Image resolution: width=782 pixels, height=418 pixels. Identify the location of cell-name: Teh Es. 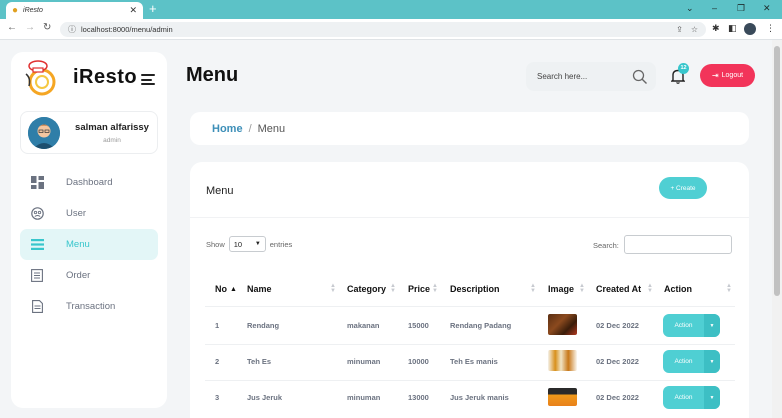
(259, 361).